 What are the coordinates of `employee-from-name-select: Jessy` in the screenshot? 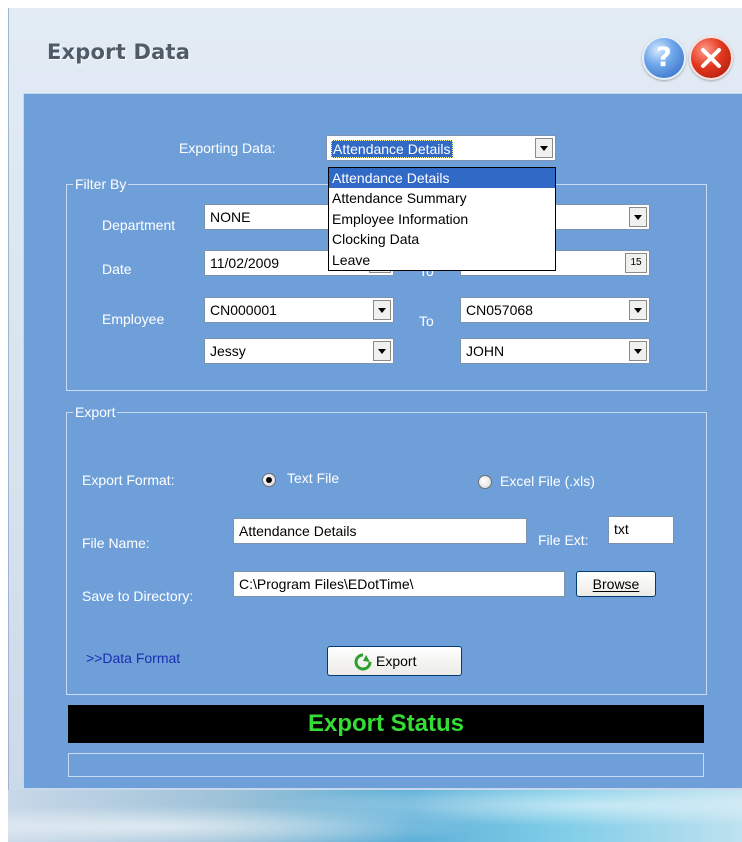 It's located at (299, 351).